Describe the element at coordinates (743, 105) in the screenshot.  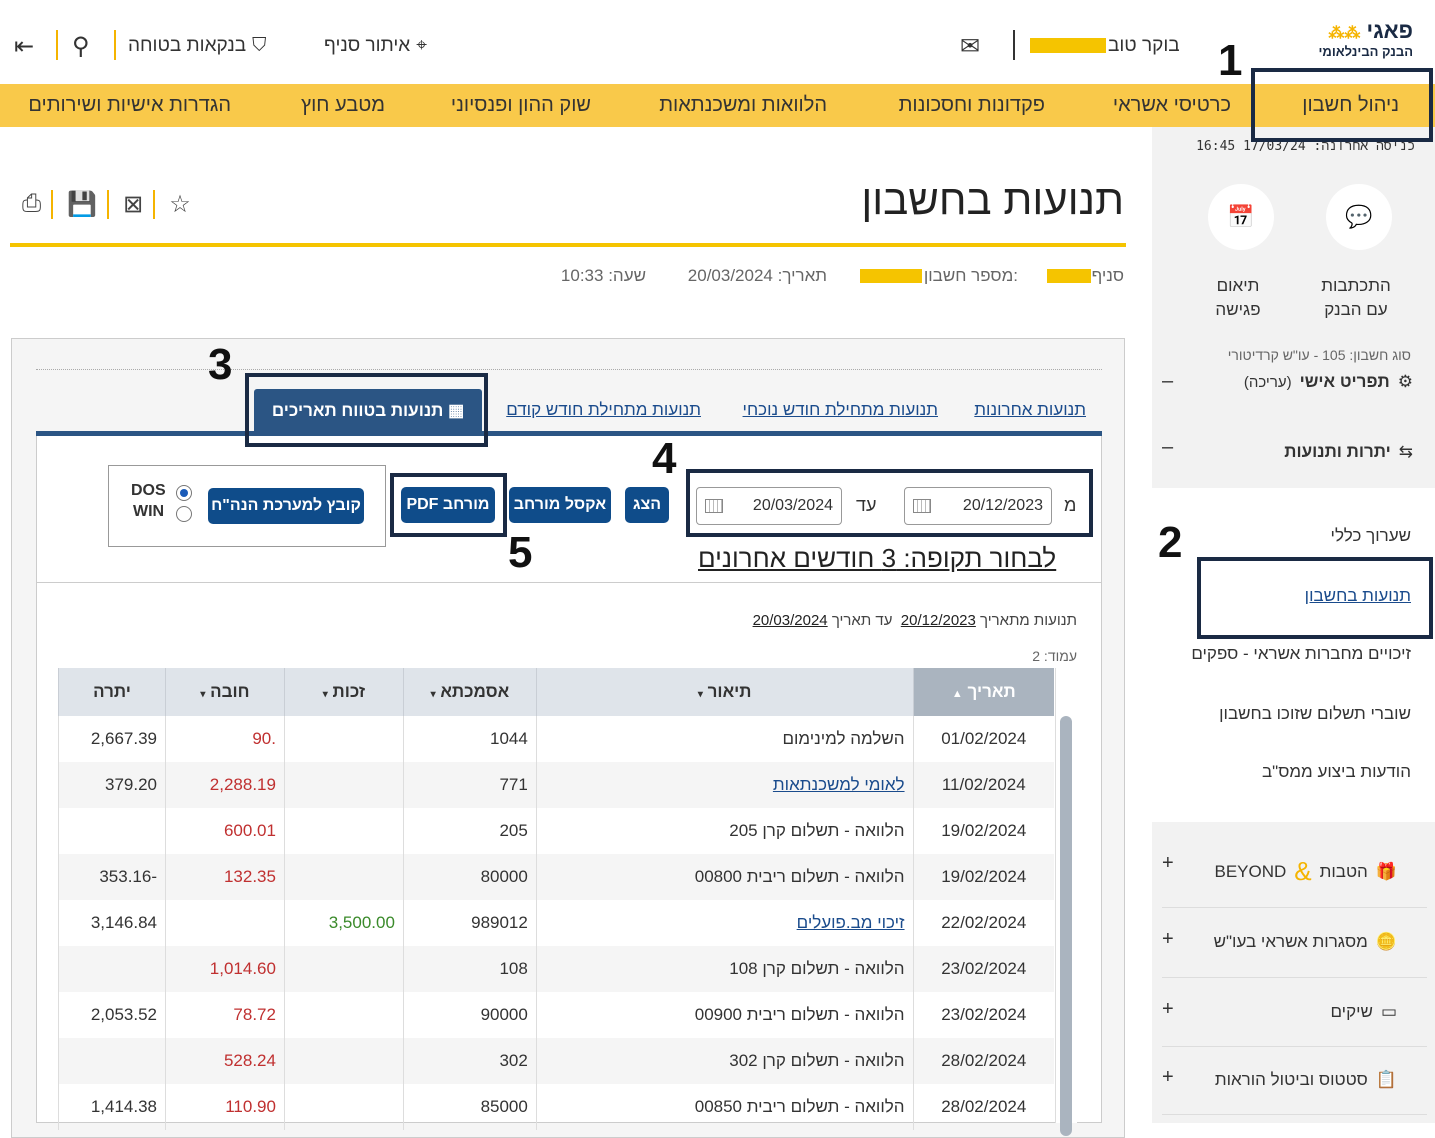
I see `nav-loans: הלוואות ומשכנתאות` at that location.